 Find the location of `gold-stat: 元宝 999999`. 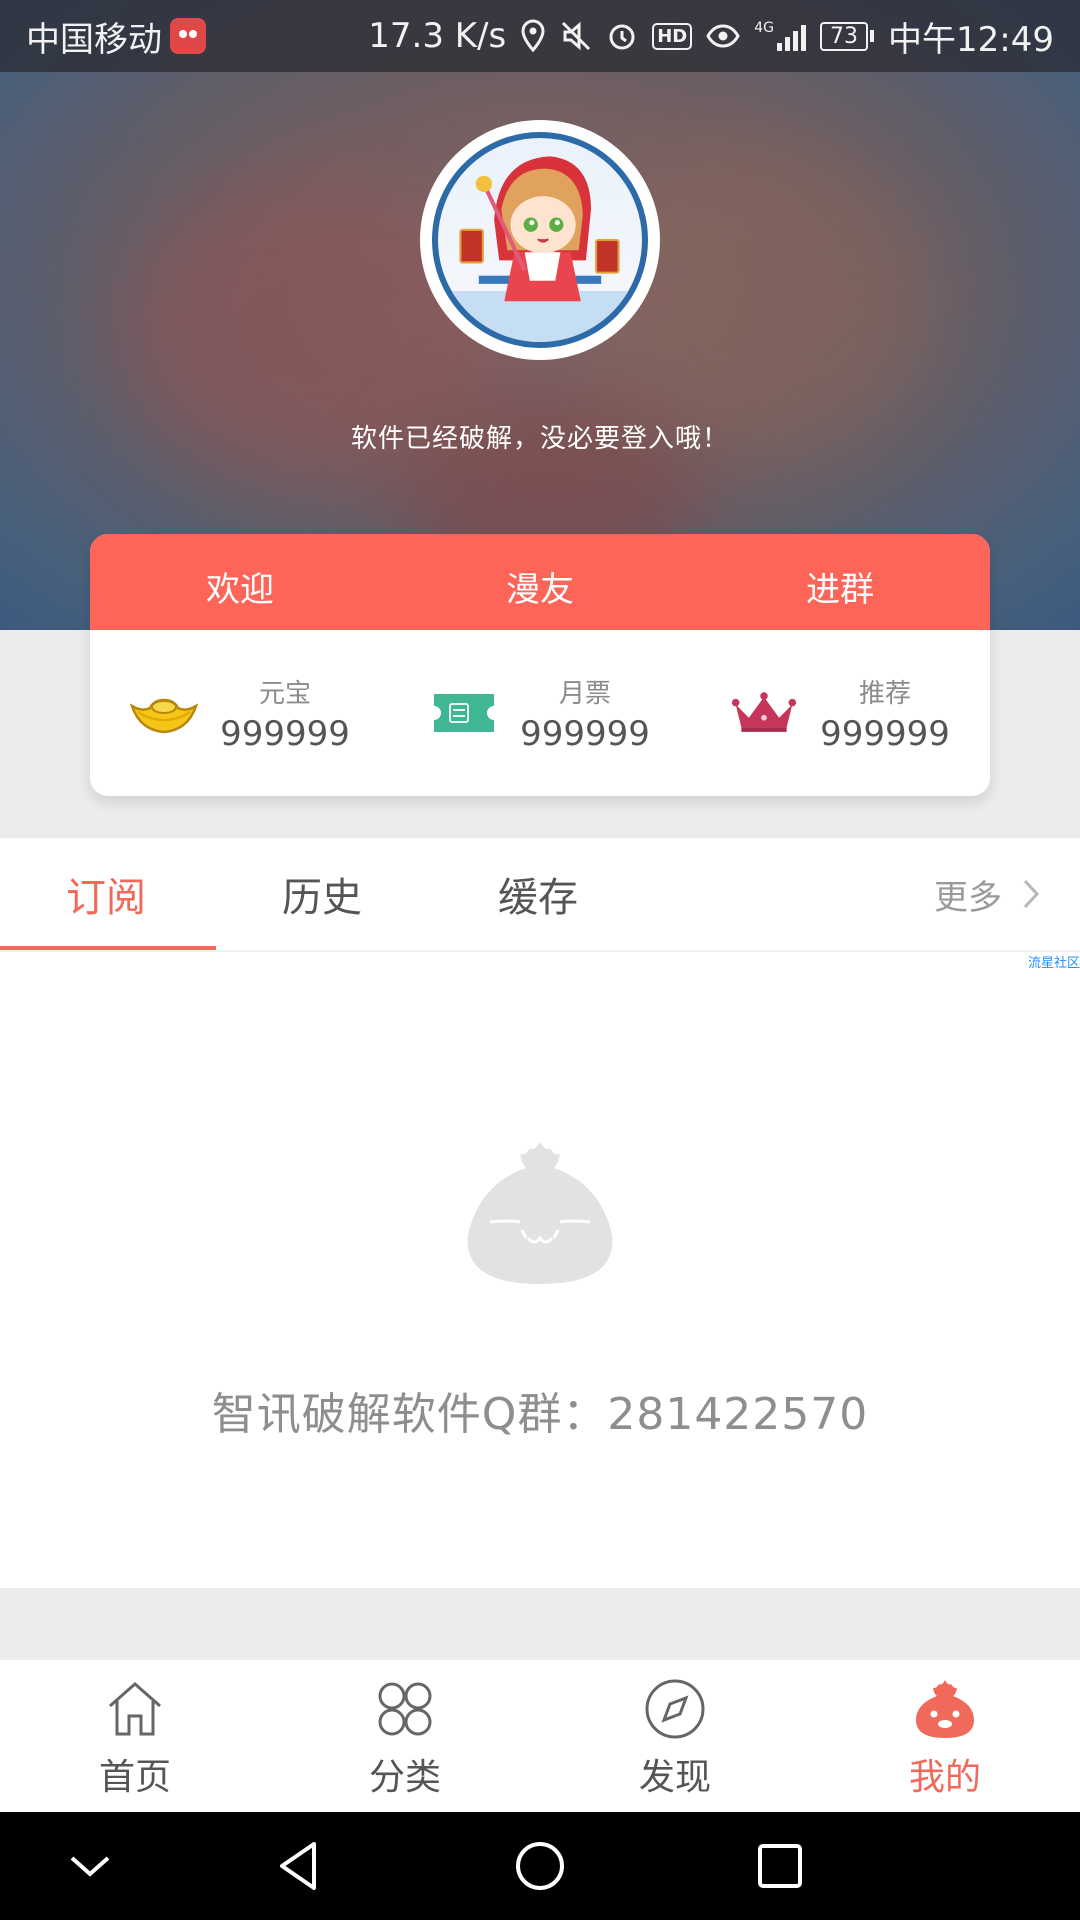

gold-stat: 元宝 999999 is located at coordinates (240, 713).